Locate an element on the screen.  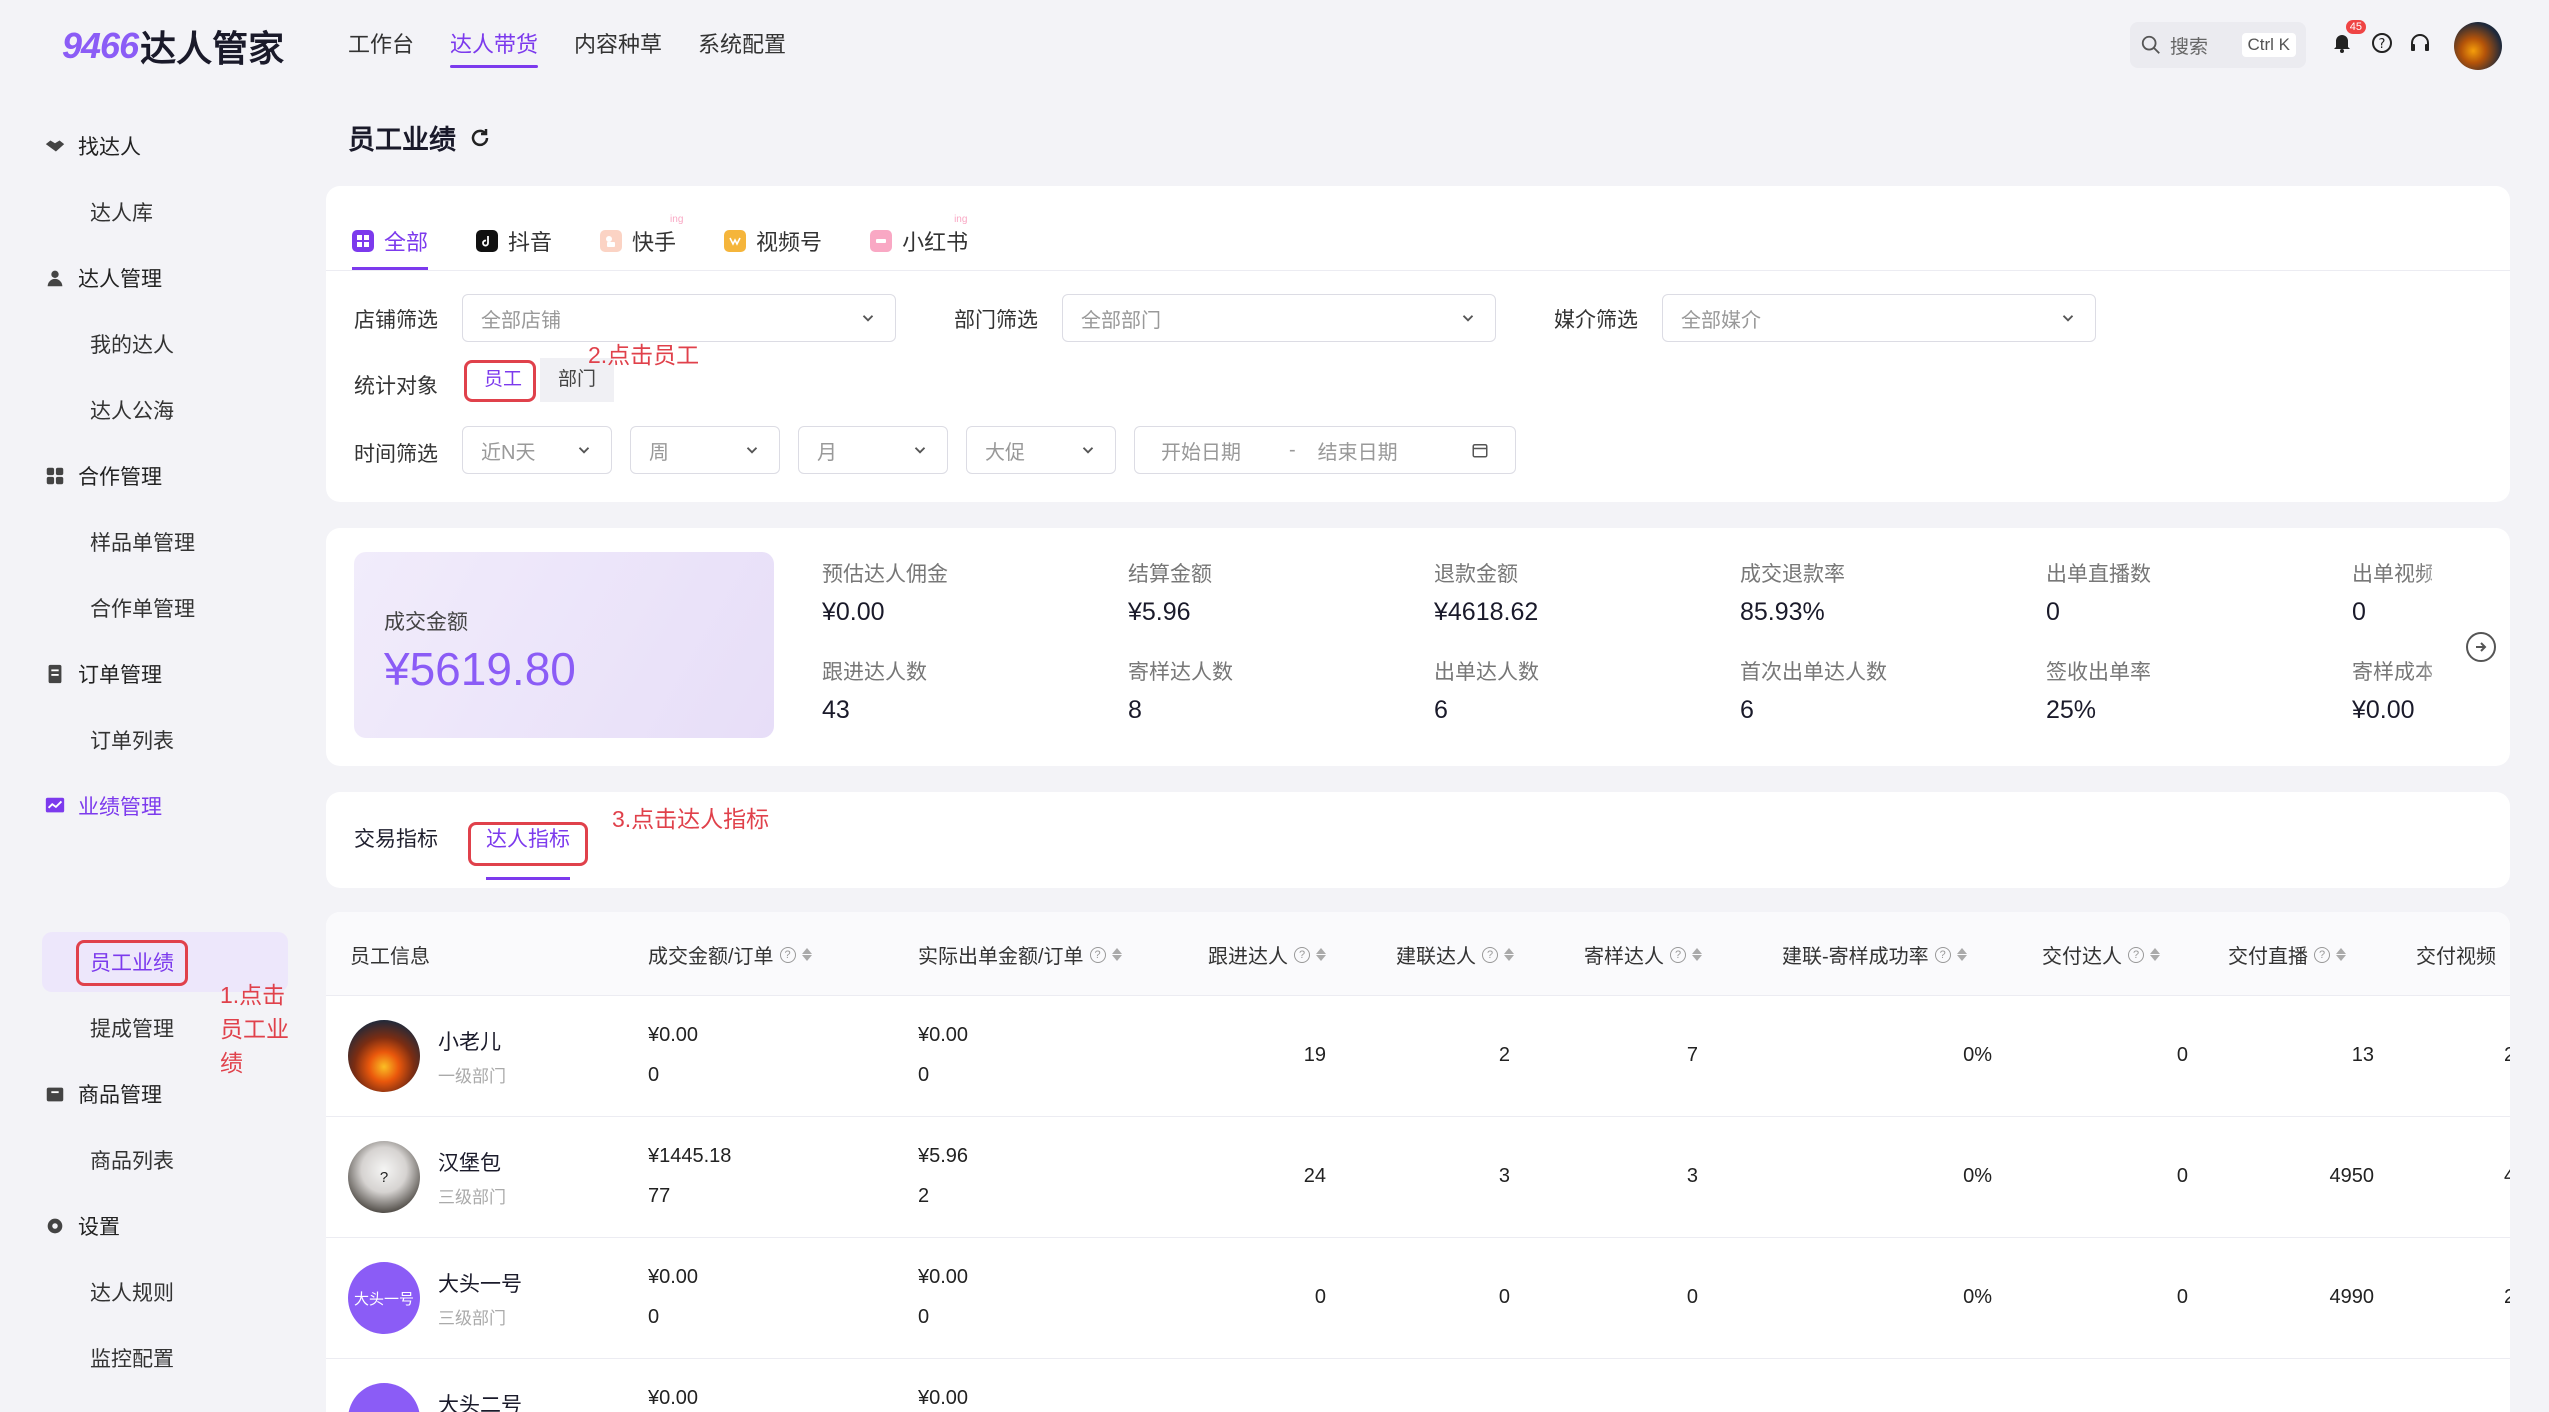
sidebar-item-label: 达人管理 is located at coordinates (120, 279).